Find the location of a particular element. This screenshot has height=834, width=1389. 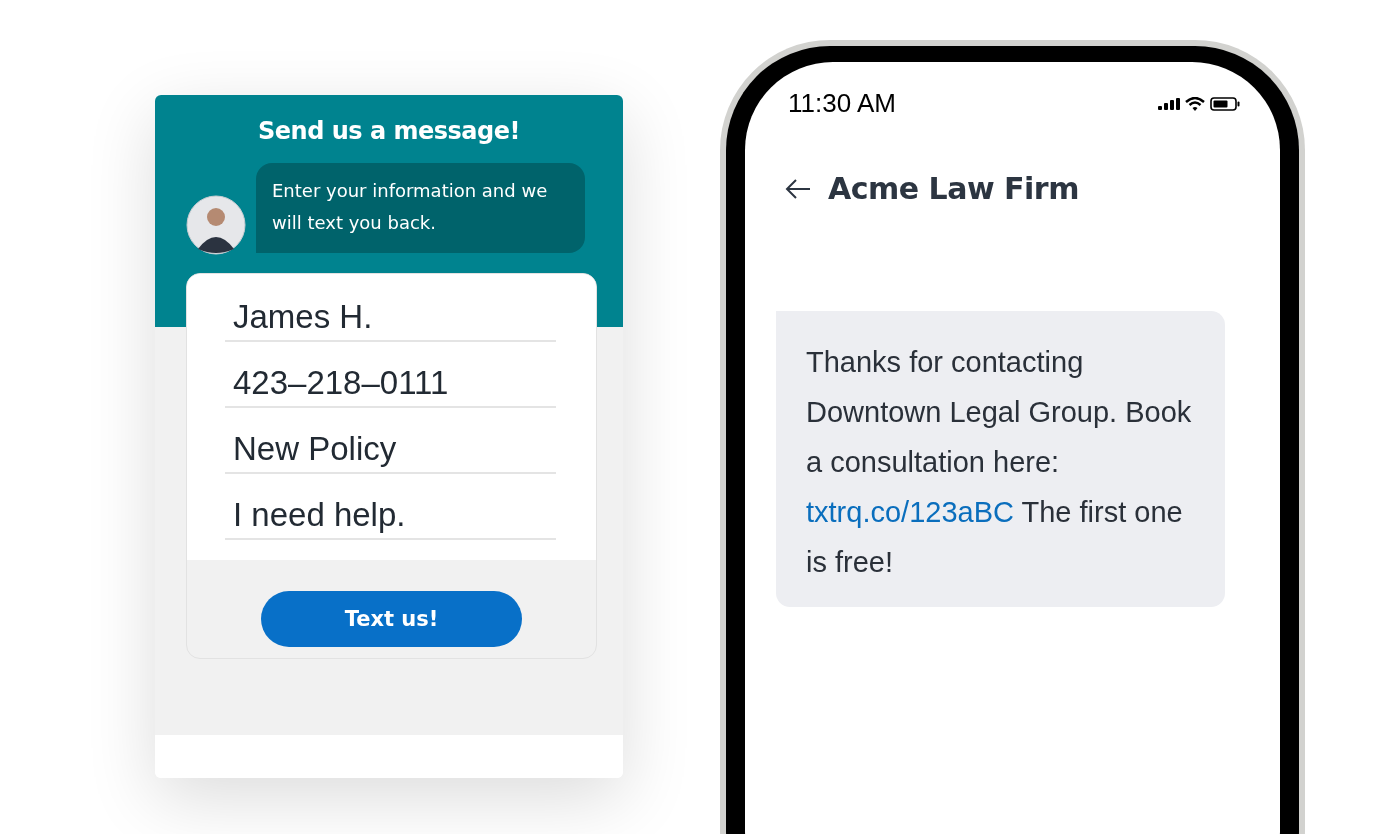

status-time: 11:30 AM is located at coordinates (842, 103).